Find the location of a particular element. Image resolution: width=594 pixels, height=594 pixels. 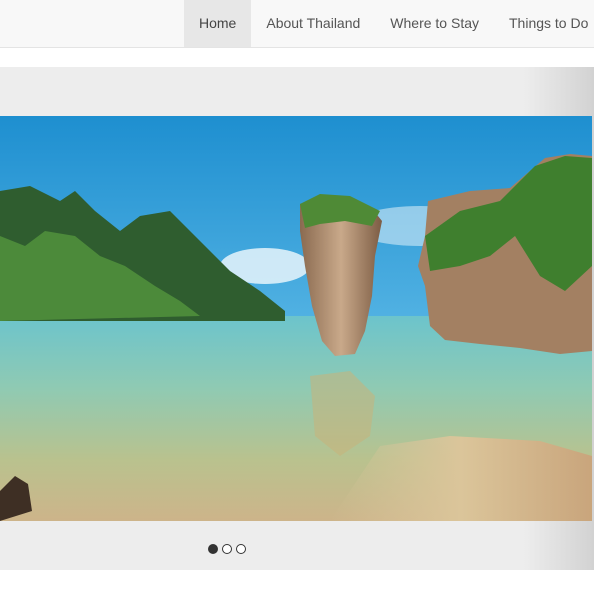

nav-item-where-to-stay: Where to Stay is located at coordinates (434, 23).